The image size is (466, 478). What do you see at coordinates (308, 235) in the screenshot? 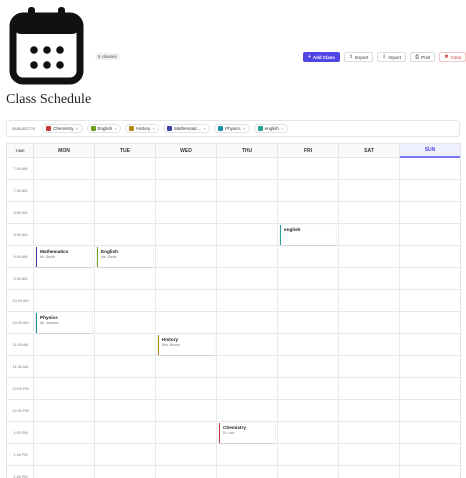
I see `class-event-card: english` at bounding box center [308, 235].